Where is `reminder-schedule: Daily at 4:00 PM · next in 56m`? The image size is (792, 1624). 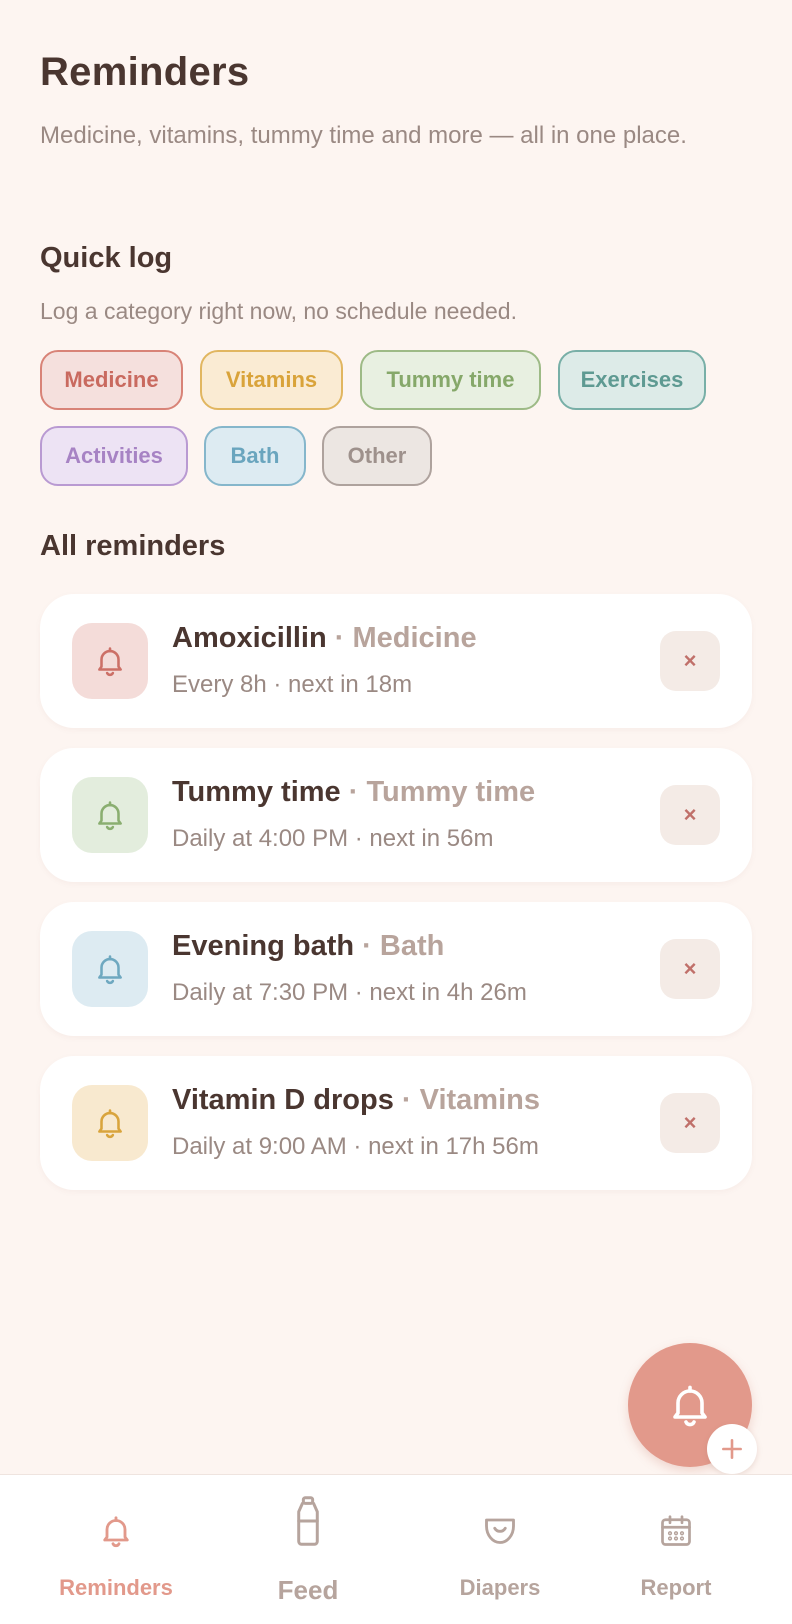
reminder-schedule: Daily at 4:00 PM · next in 56m is located at coordinates (333, 838).